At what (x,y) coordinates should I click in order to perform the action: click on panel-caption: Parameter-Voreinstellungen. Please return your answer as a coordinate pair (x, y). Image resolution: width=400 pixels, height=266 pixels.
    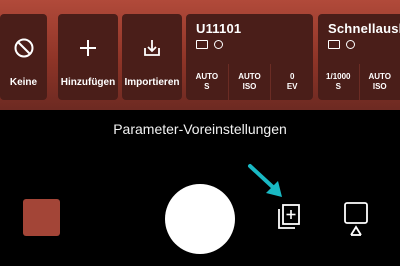
    Looking at the image, I should click on (200, 129).